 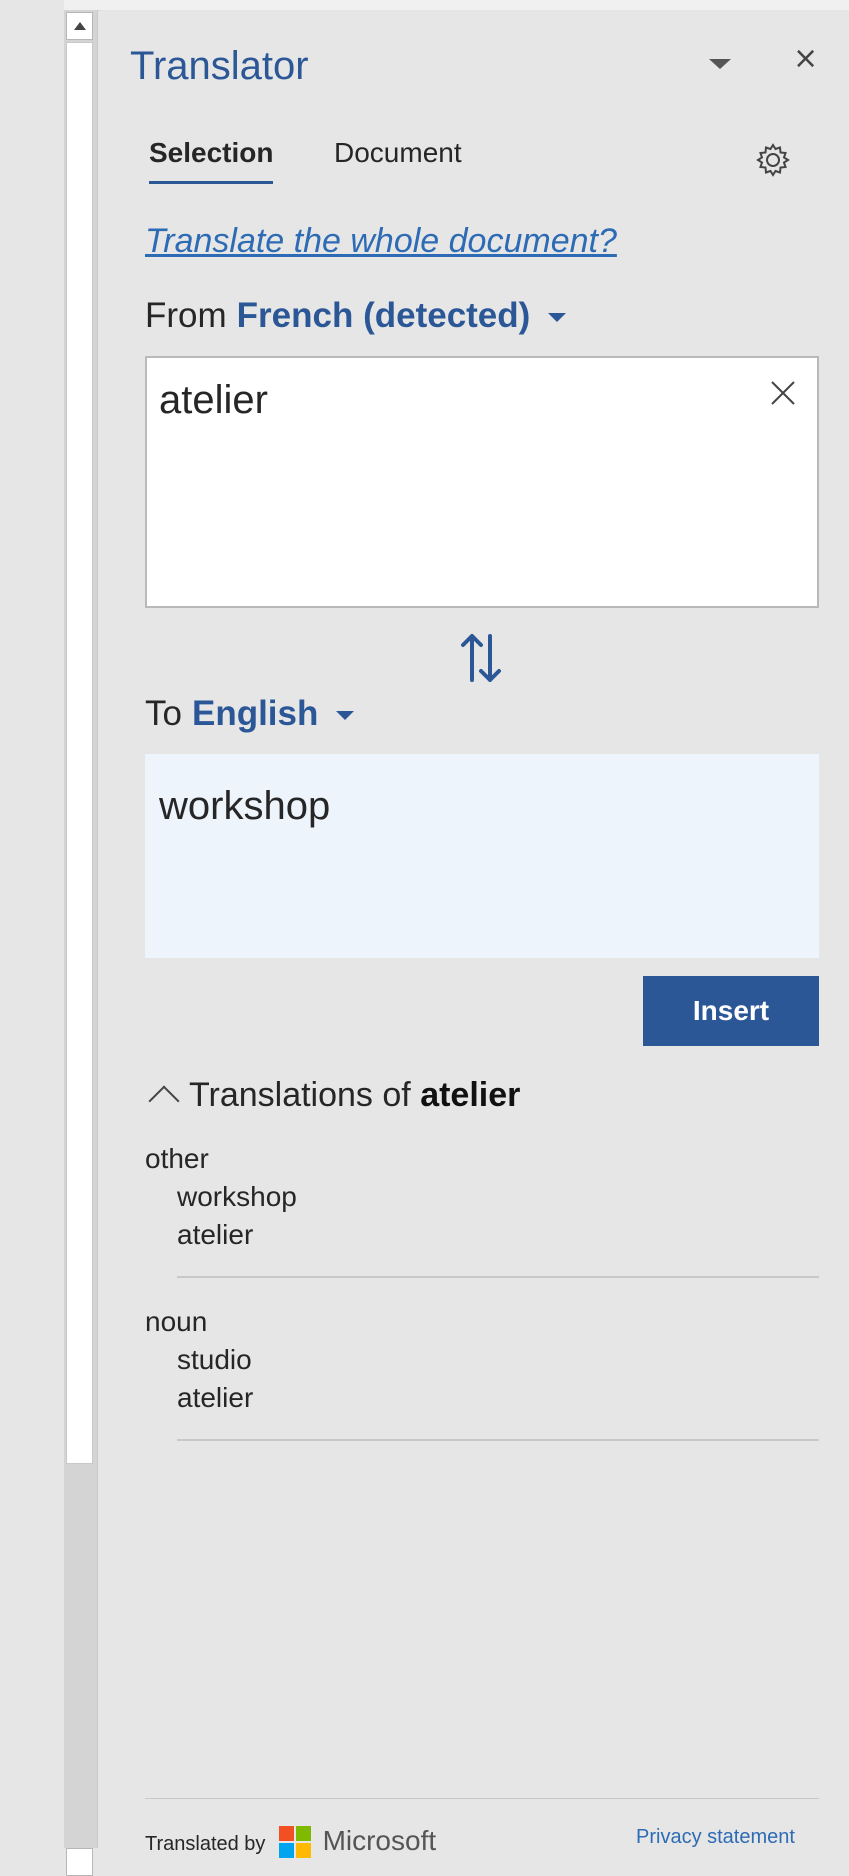 I want to click on translation-item: studio, so click(x=482, y=1360).